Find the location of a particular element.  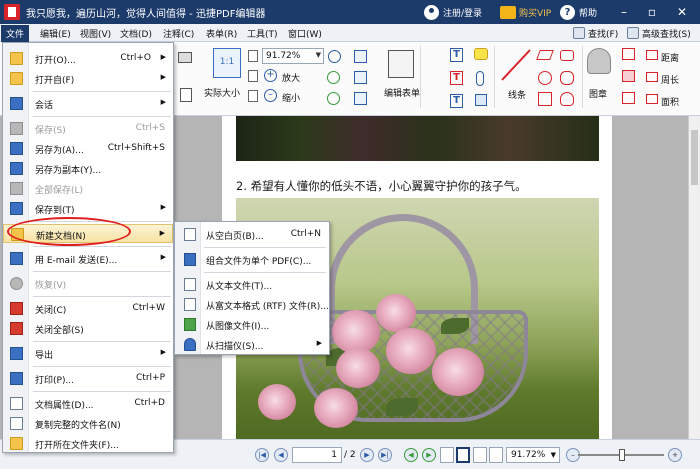

help-button: ? 帮助 is located at coordinates (578, 12).